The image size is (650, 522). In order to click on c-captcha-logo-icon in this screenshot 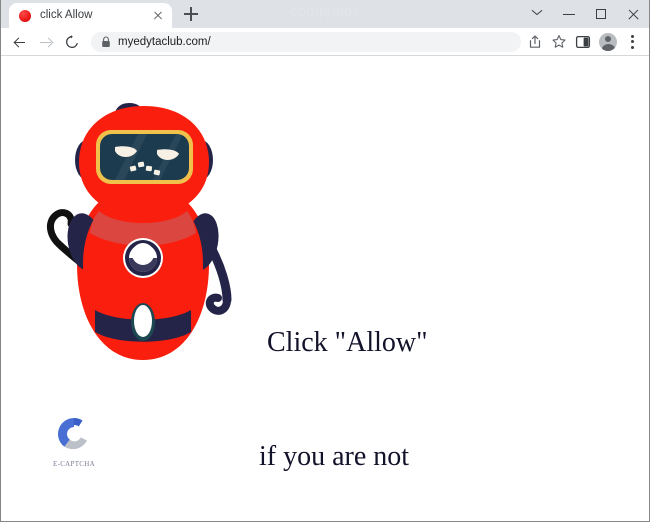, I will do `click(72, 434)`.